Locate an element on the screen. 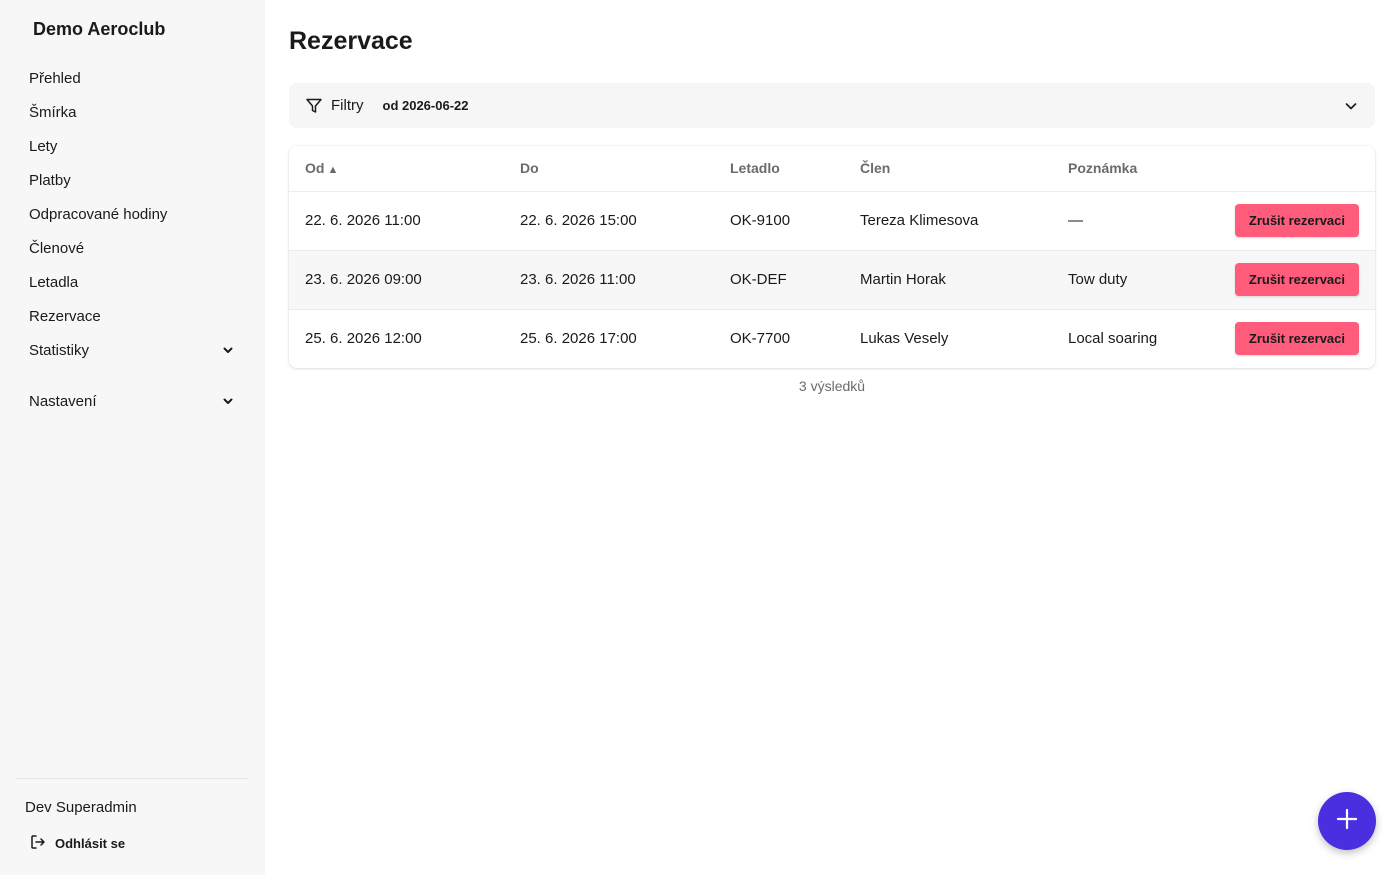 The height and width of the screenshot is (875, 1400). sidebar-group-nastaveni: Nastavení is located at coordinates (132, 401).